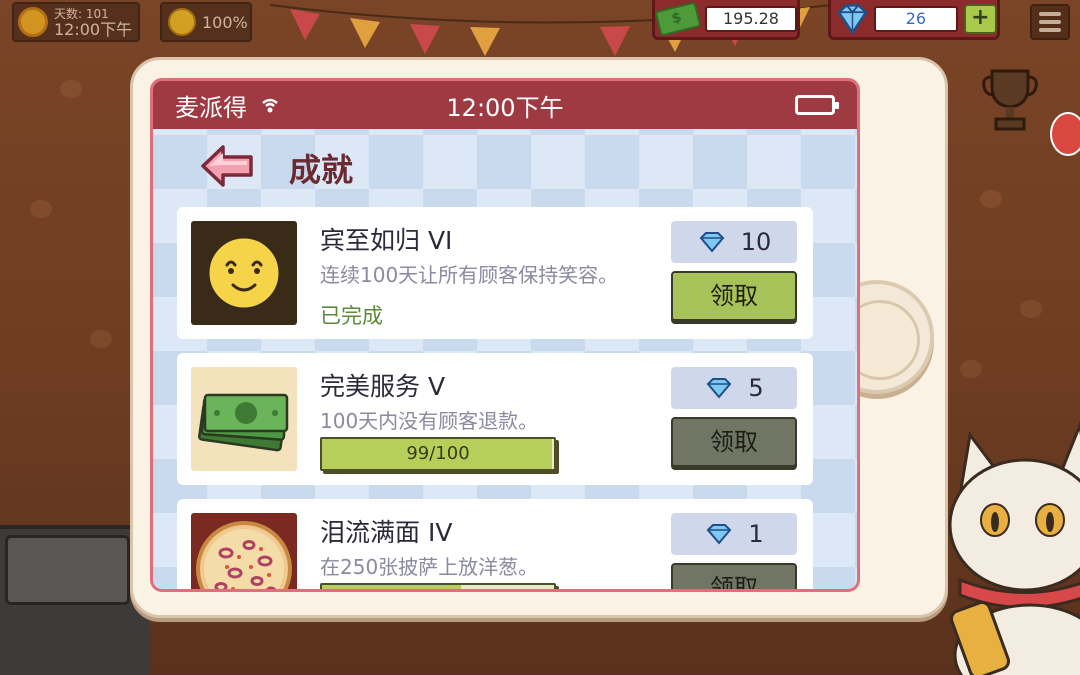  I want to click on achievement-card: 宾至如归 VI 连续100天让所有顾客保持笑容。 已完成 10 领取, so click(495, 273).